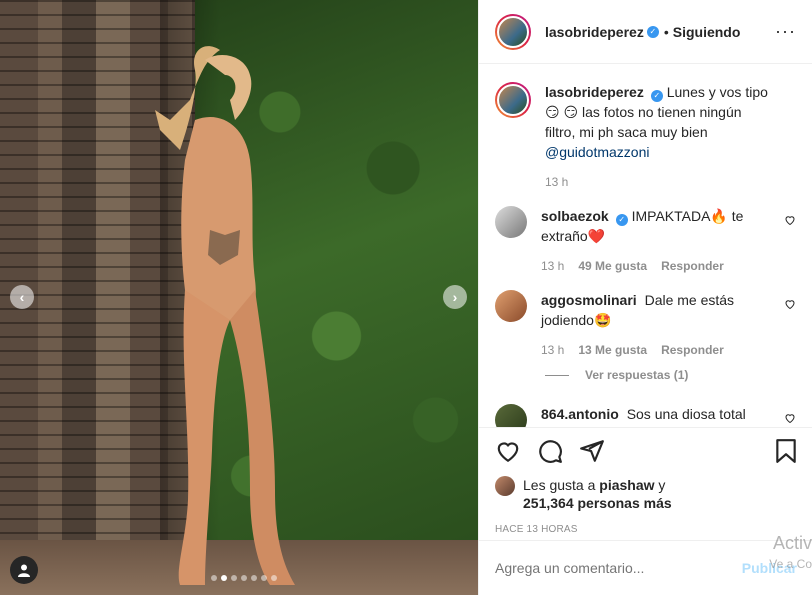 The image size is (812, 595). I want to click on post-header: lasobrideperez ✓ • Siguiendo ···, so click(645, 32).